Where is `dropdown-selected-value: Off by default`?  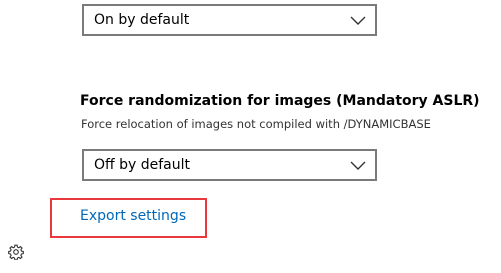
dropdown-selected-value: Off by default is located at coordinates (142, 165).